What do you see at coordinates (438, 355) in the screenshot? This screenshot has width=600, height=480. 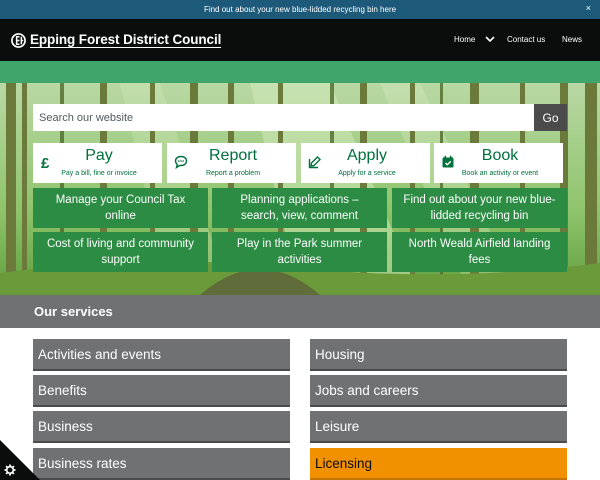 I see `service-housing: Housing` at bounding box center [438, 355].